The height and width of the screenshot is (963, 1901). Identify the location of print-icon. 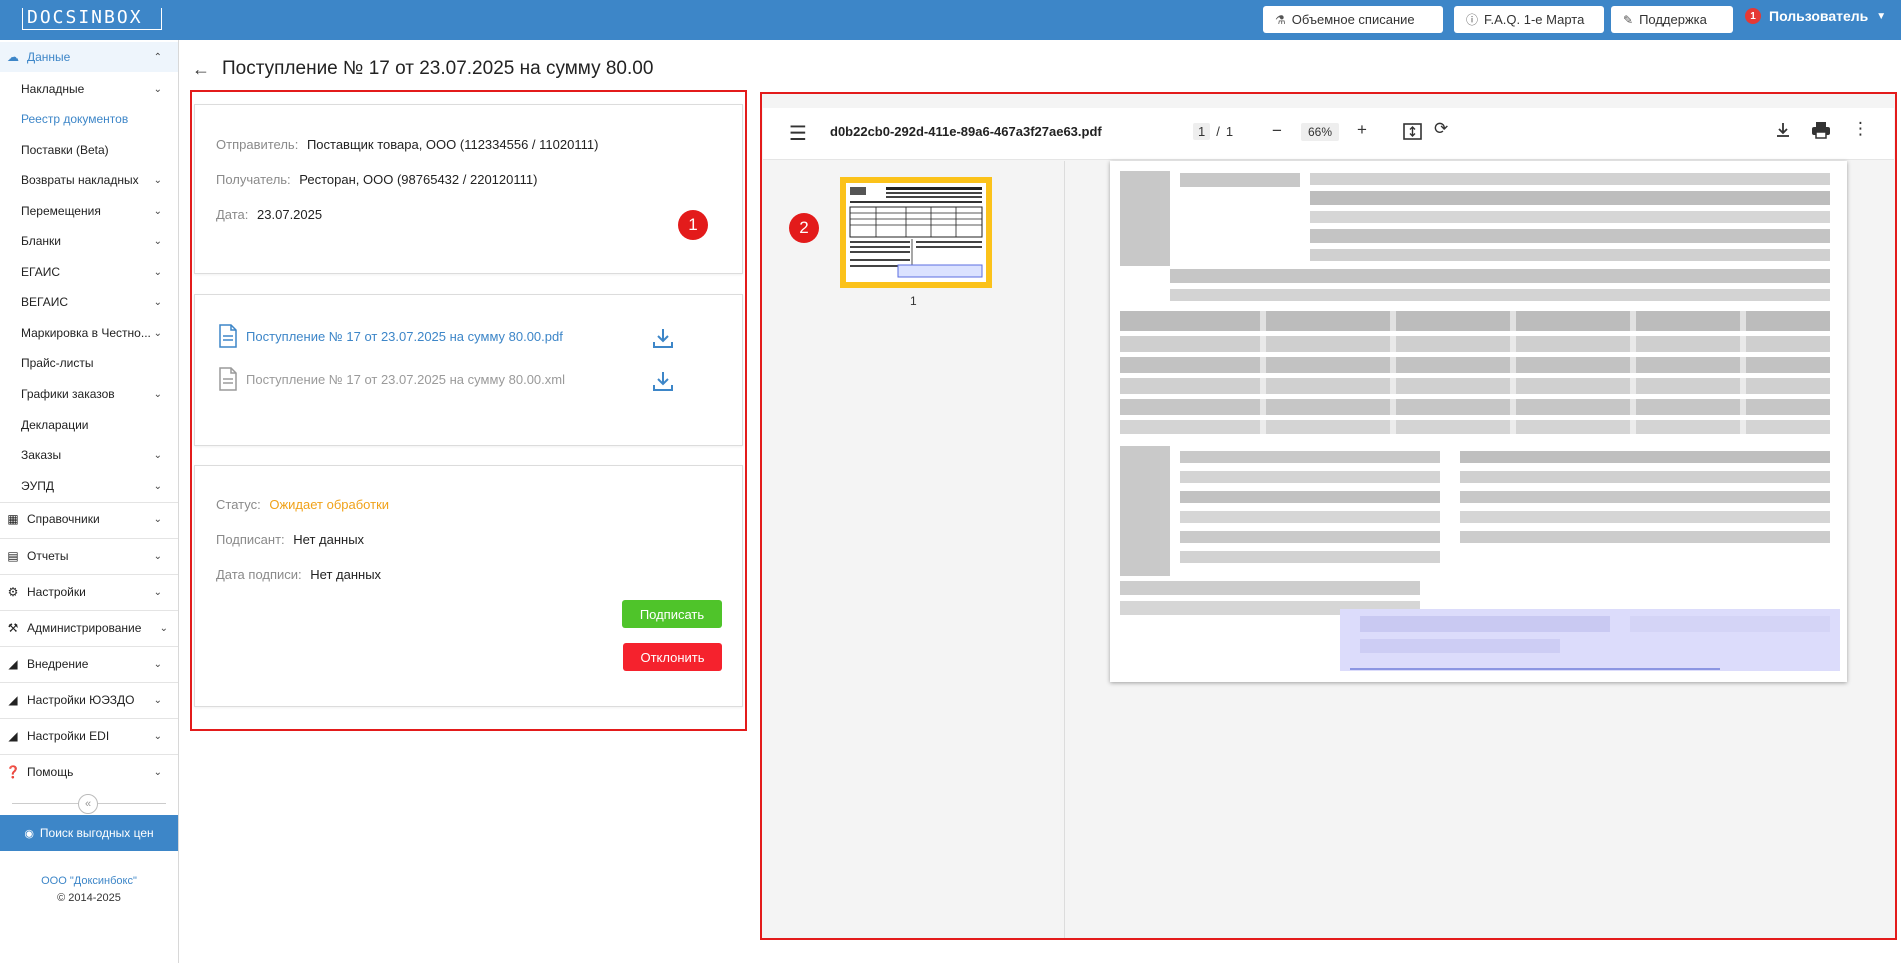
(1821, 130).